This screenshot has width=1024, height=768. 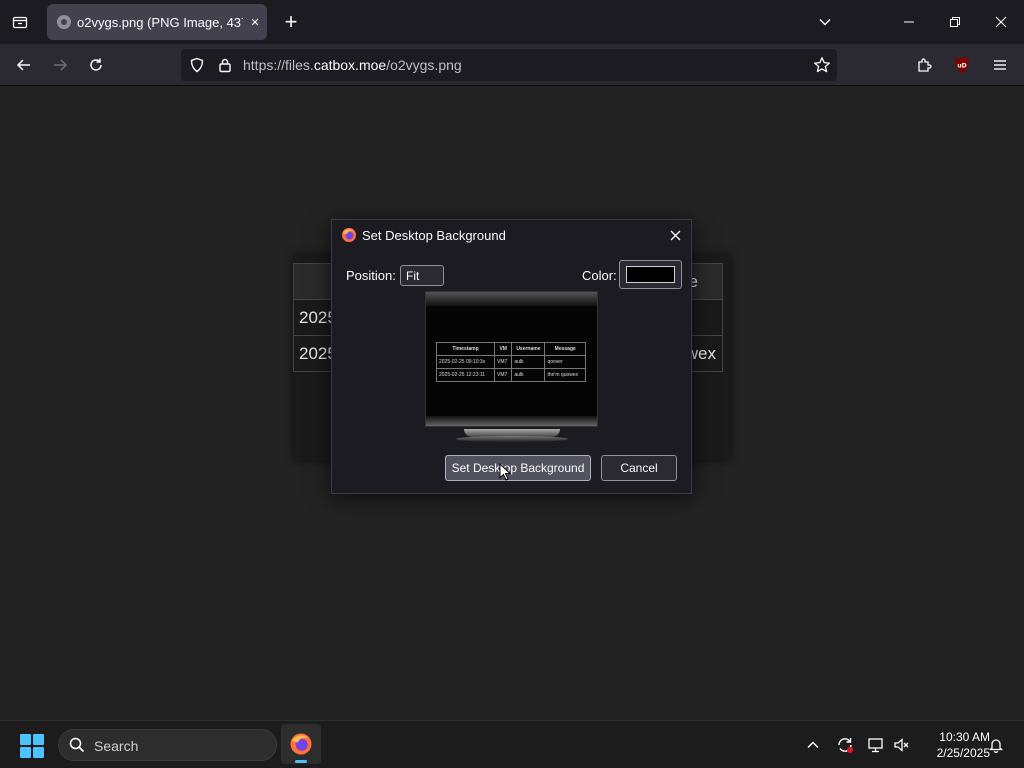 What do you see at coordinates (511, 235) in the screenshot?
I see `dialog-titlebar: Set Desktop Background` at bounding box center [511, 235].